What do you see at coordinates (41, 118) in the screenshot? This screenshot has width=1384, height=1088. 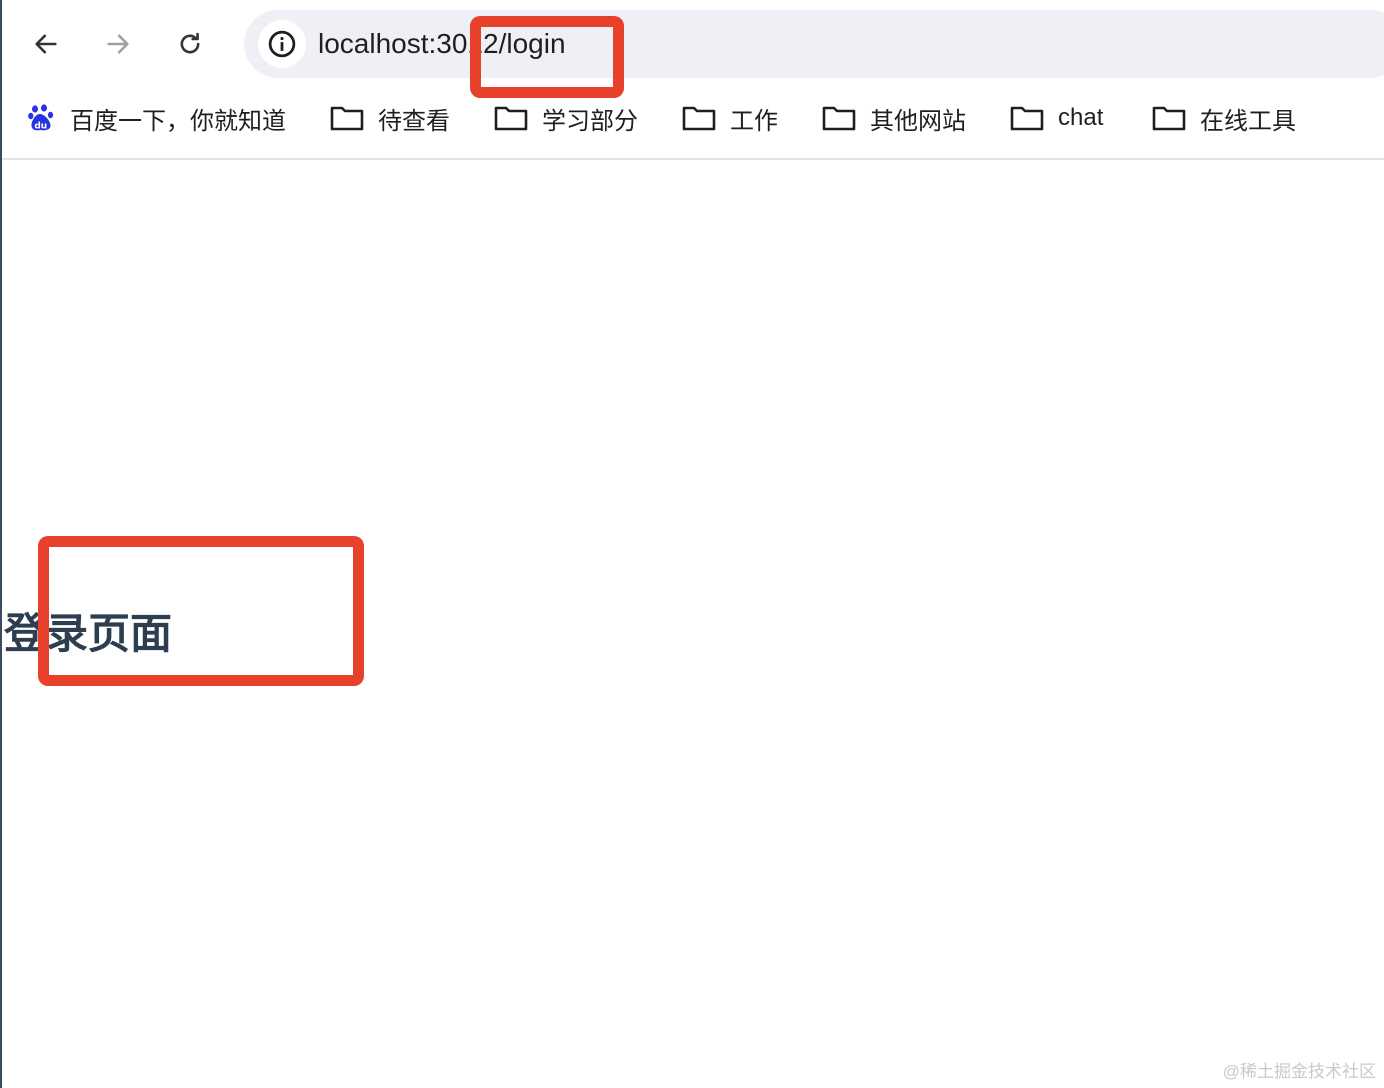 I see `baidu-paw-icon: du` at bounding box center [41, 118].